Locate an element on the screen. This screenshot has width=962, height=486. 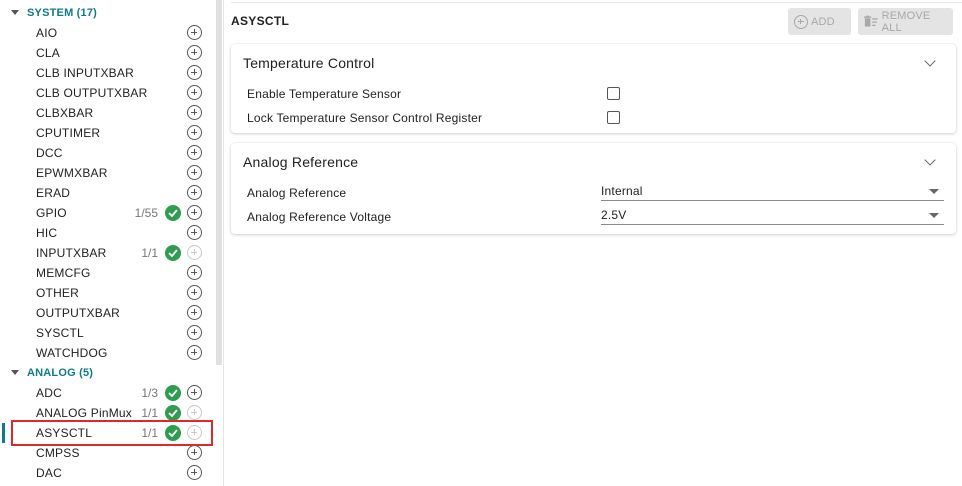
sidebar-item-inputxbar: INPUTXBAR 1/1 is located at coordinates (107, 253).